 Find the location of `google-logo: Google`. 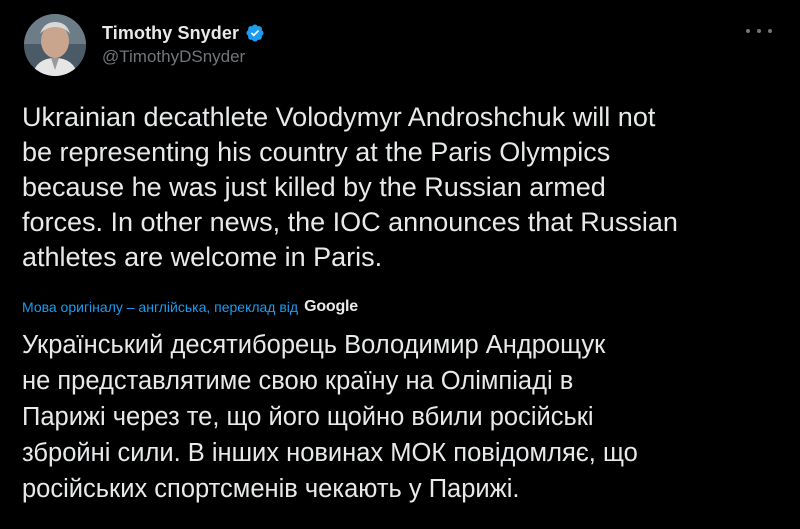

google-logo: Google is located at coordinates (331, 306).